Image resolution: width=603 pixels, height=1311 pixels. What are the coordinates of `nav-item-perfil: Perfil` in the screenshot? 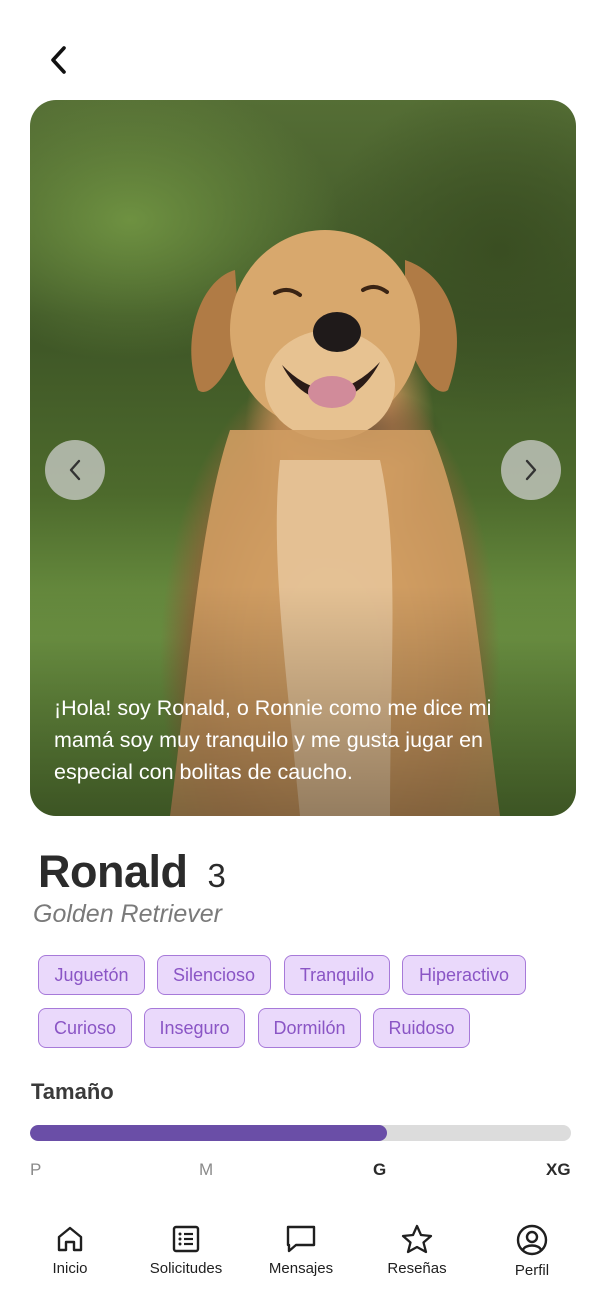 It's located at (532, 1251).